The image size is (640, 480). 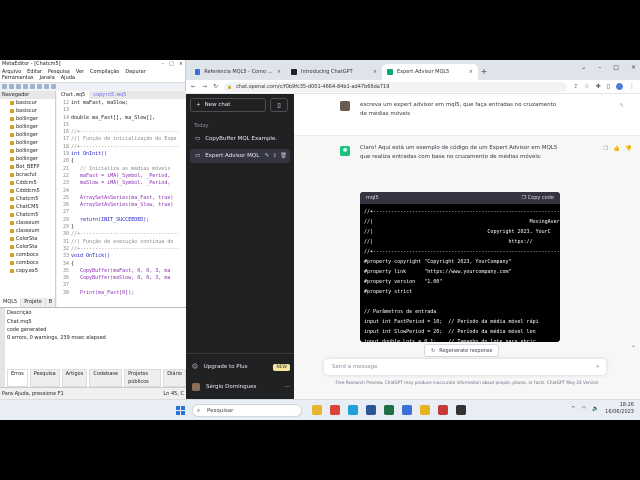 What do you see at coordinates (27, 271) in the screenshot?
I see `navigator-item: copy.ex5` at bounding box center [27, 271].